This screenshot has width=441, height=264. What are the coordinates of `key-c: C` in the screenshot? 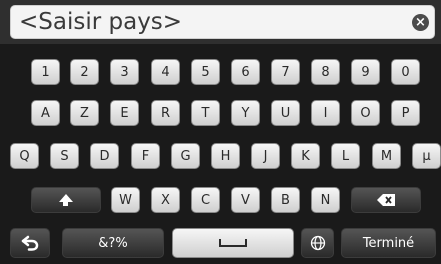 It's located at (205, 200).